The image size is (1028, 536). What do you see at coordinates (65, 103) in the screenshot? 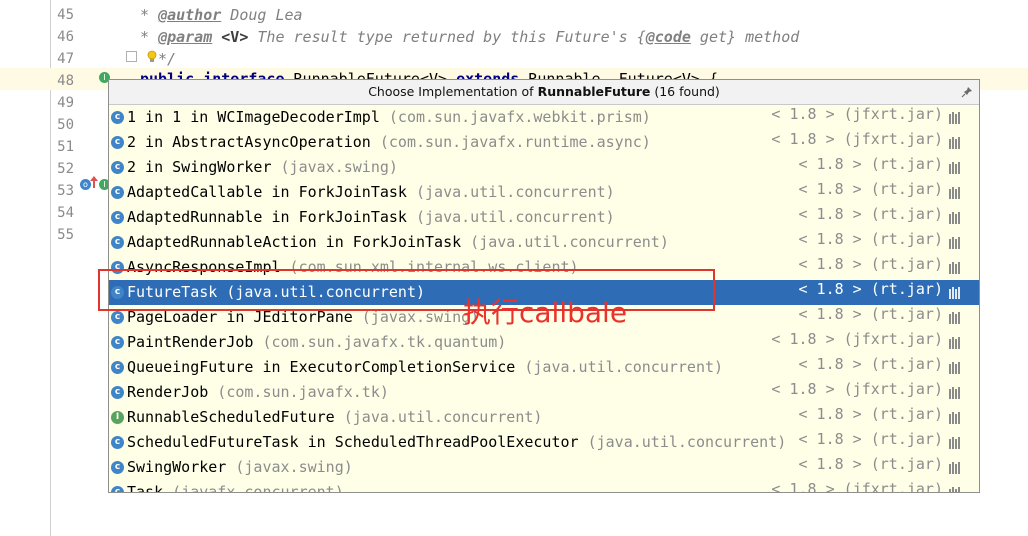
I see `line-number: 49` at bounding box center [65, 103].